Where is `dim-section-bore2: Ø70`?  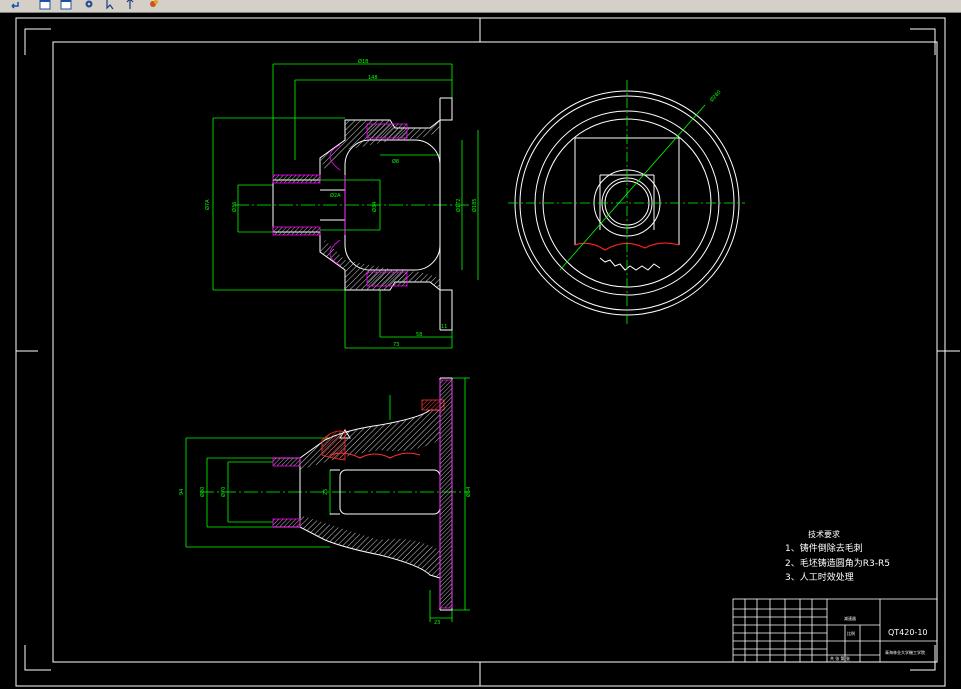
dim-section-bore2: Ø70 is located at coordinates (223, 492).